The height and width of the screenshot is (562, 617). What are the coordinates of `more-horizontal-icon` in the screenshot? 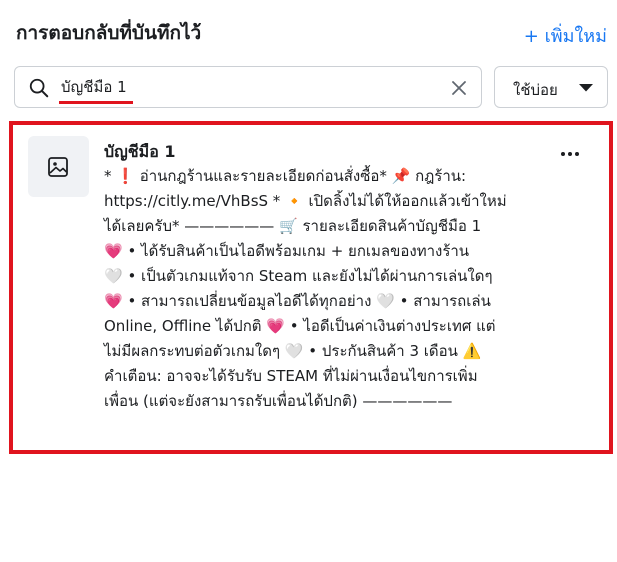 It's located at (570, 154).